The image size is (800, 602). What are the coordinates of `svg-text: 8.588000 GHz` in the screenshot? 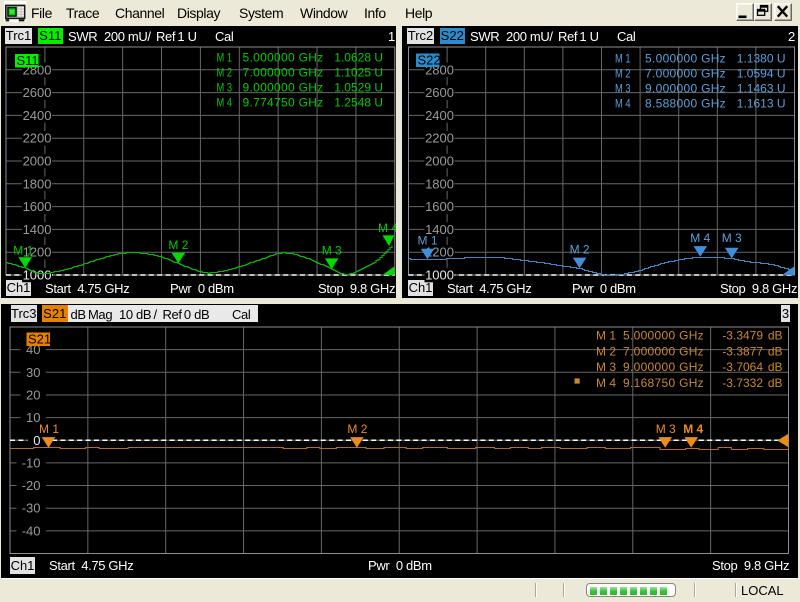 It's located at (685, 104).